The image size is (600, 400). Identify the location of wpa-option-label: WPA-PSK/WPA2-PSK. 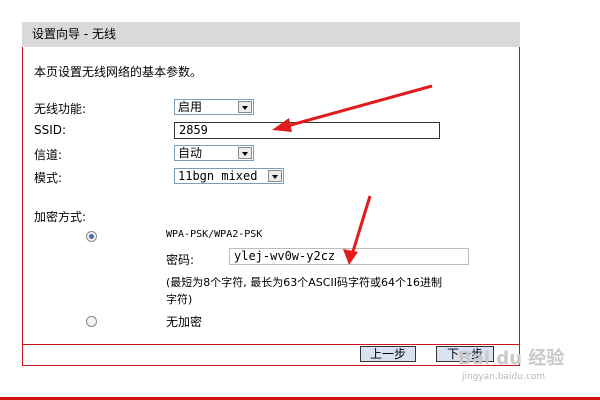
(214, 234).